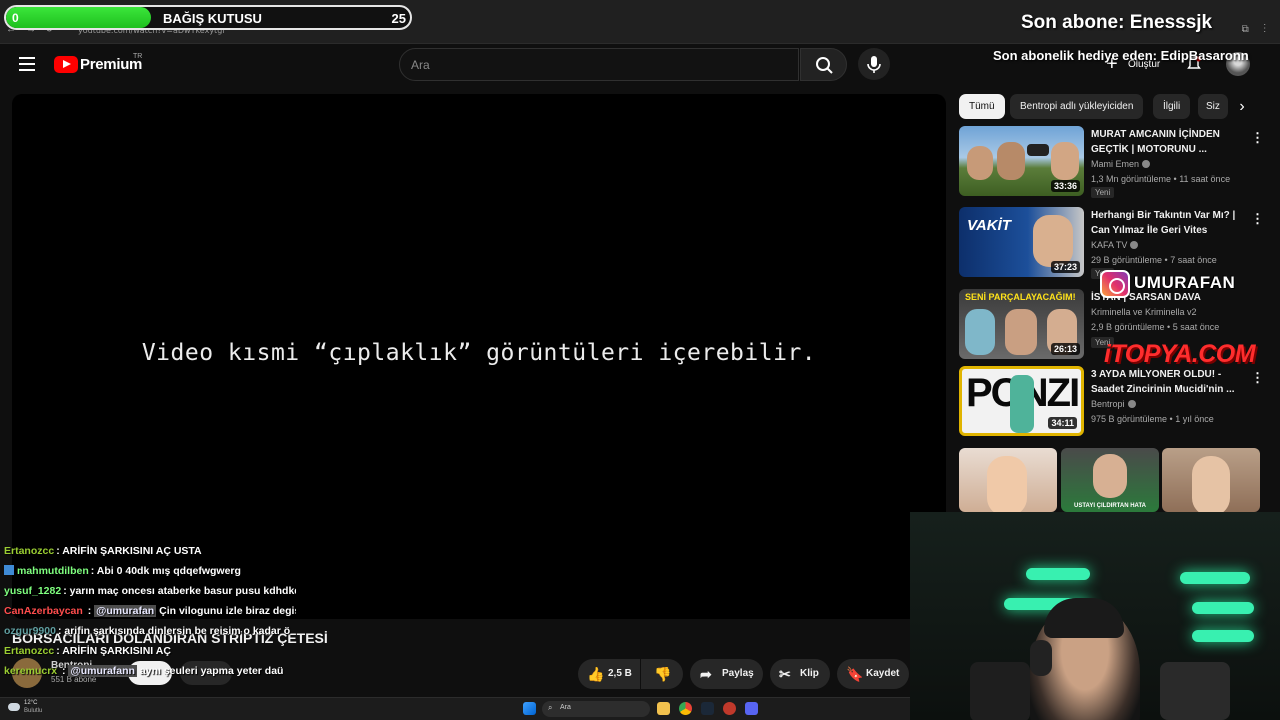 Image resolution: width=1280 pixels, height=720 pixels. What do you see at coordinates (596, 674) in the screenshot?
I see `thumbs-up-icon: 👍` at bounding box center [596, 674].